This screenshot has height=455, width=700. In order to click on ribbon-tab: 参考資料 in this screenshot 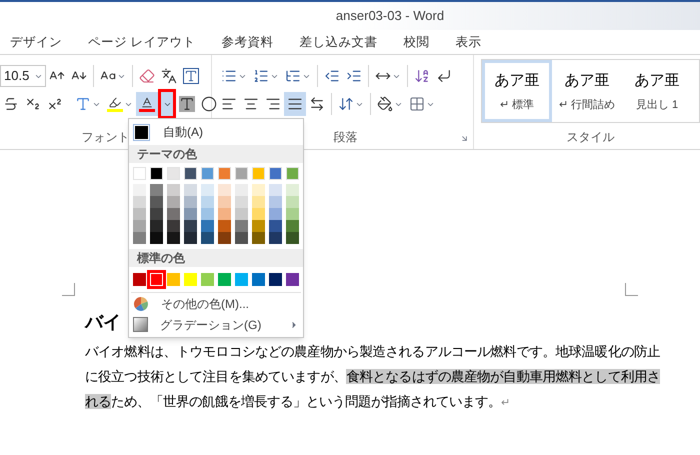, I will do `click(247, 42)`.